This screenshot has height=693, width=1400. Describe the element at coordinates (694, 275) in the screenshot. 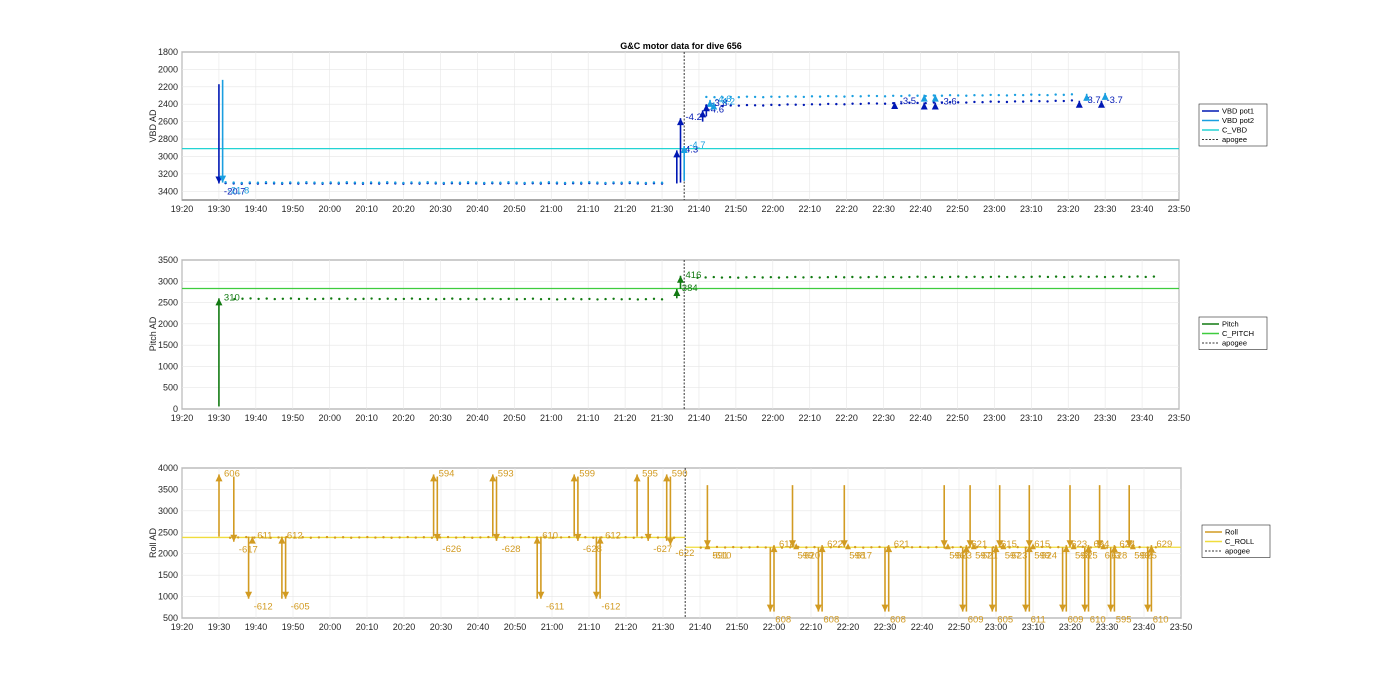

I see `arrow-label: 416` at that location.